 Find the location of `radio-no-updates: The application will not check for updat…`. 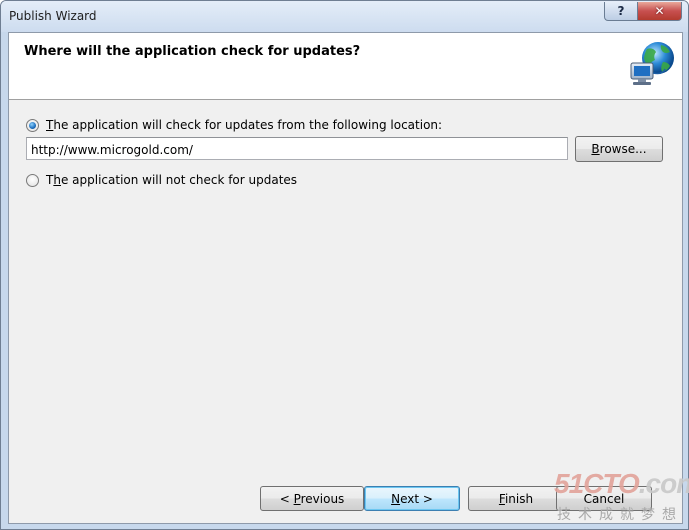

radio-no-updates: The application will not check for updat… is located at coordinates (161, 180).